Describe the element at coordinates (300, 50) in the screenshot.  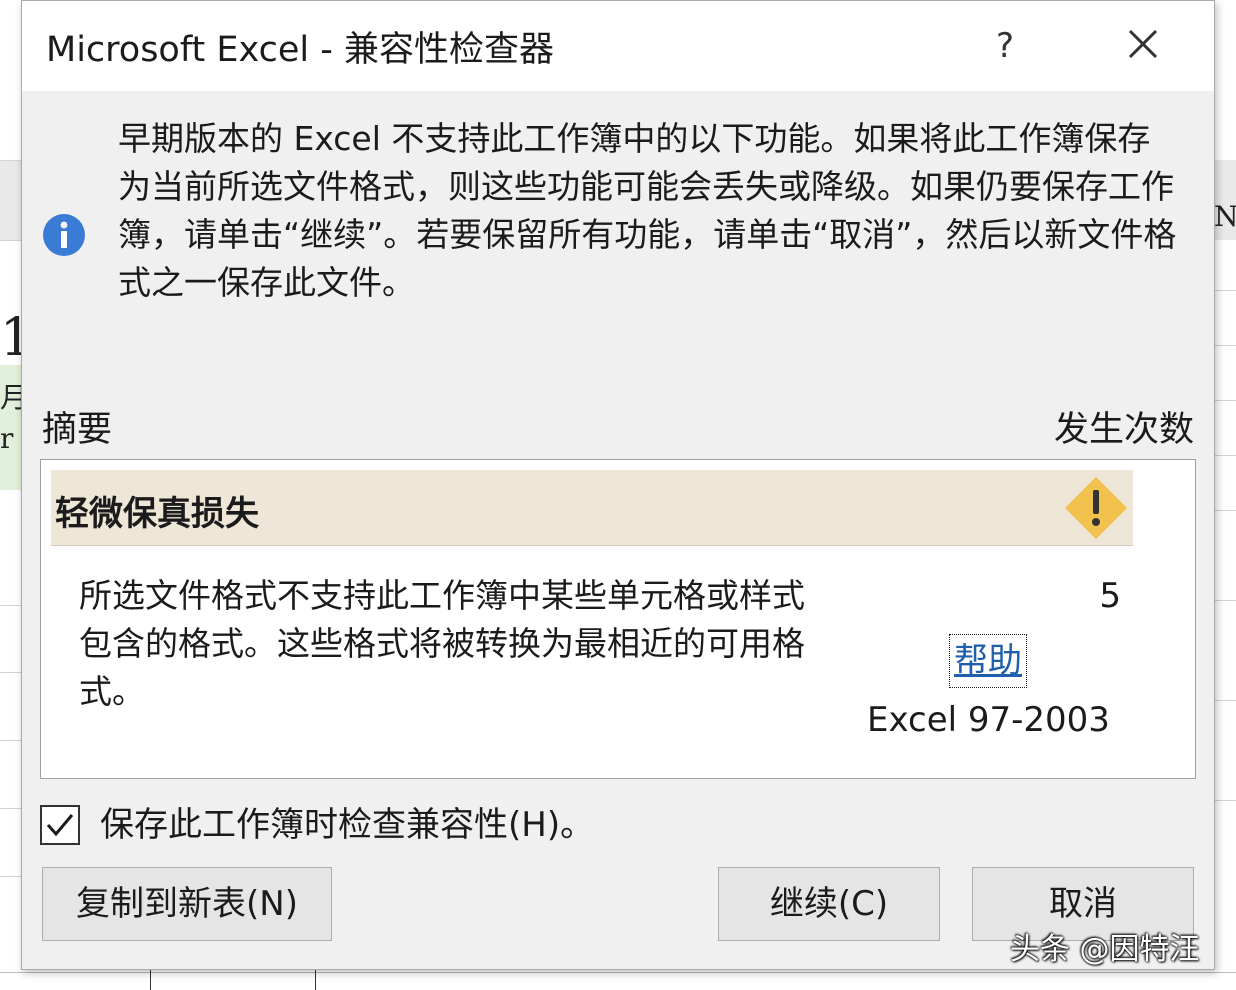
I see `dialog-title: Microsoft Excel - 兼容性检查器` at that location.